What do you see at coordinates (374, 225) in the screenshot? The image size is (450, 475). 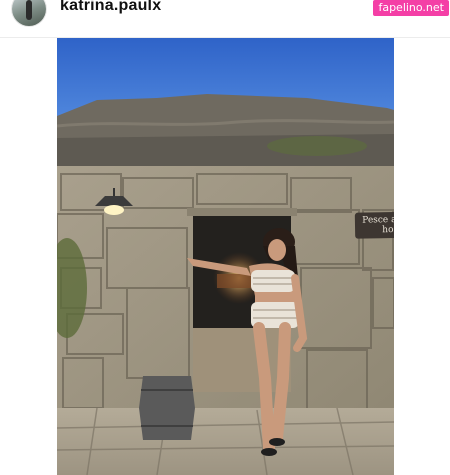 I see `restaurant-sign: Pesce and grill hostel` at bounding box center [374, 225].